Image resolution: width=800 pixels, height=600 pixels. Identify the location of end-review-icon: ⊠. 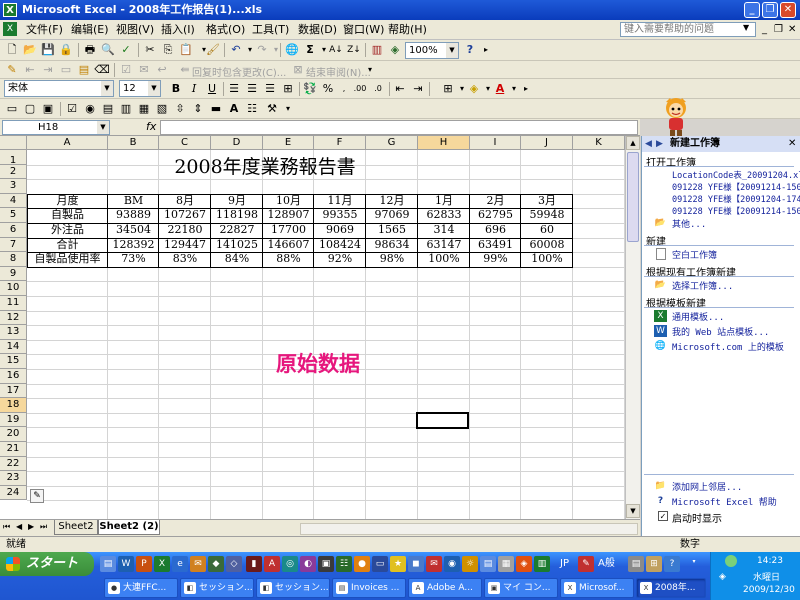
(298, 70).